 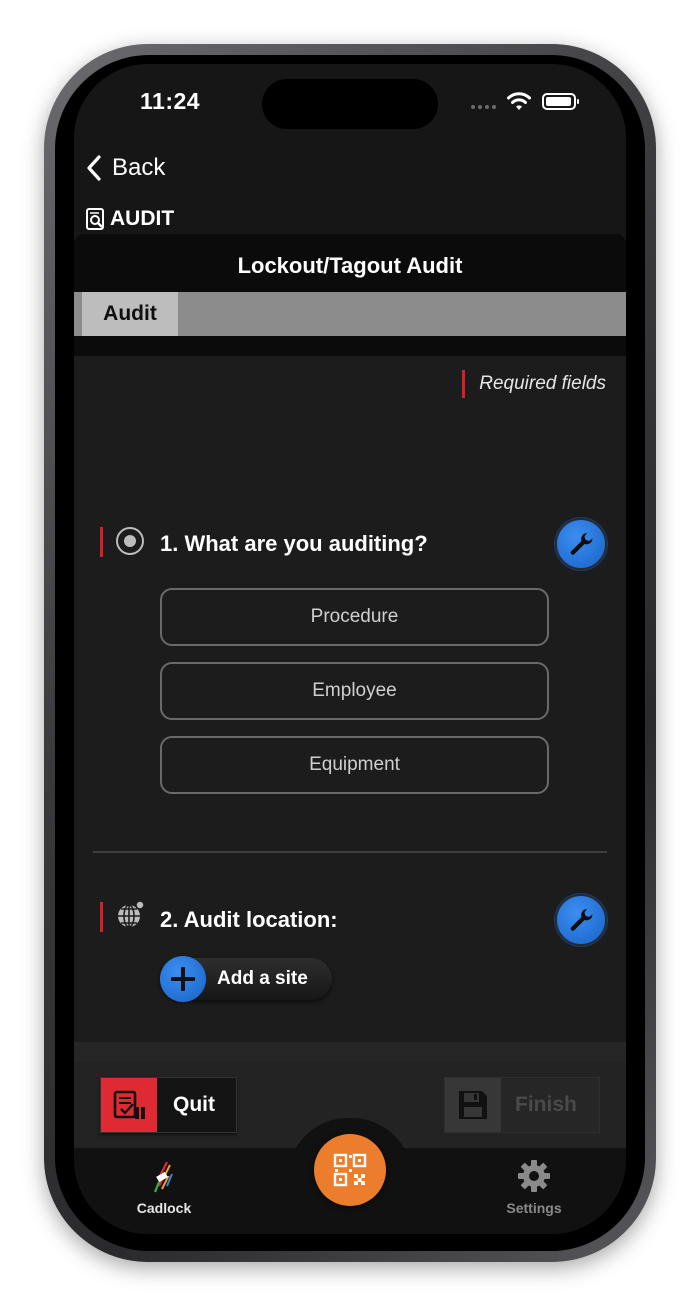 What do you see at coordinates (350, 263) in the screenshot?
I see `page-title: Lockout/Tagout Audit` at bounding box center [350, 263].